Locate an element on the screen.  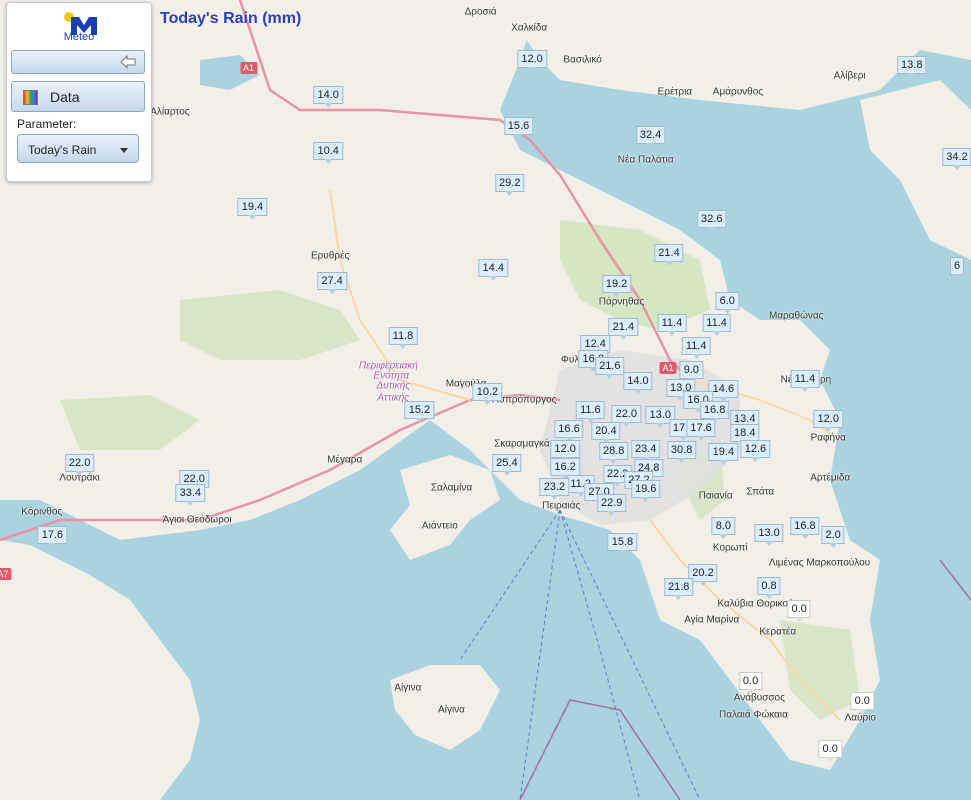
place-label: Αμάρυνθος is located at coordinates (738, 92).